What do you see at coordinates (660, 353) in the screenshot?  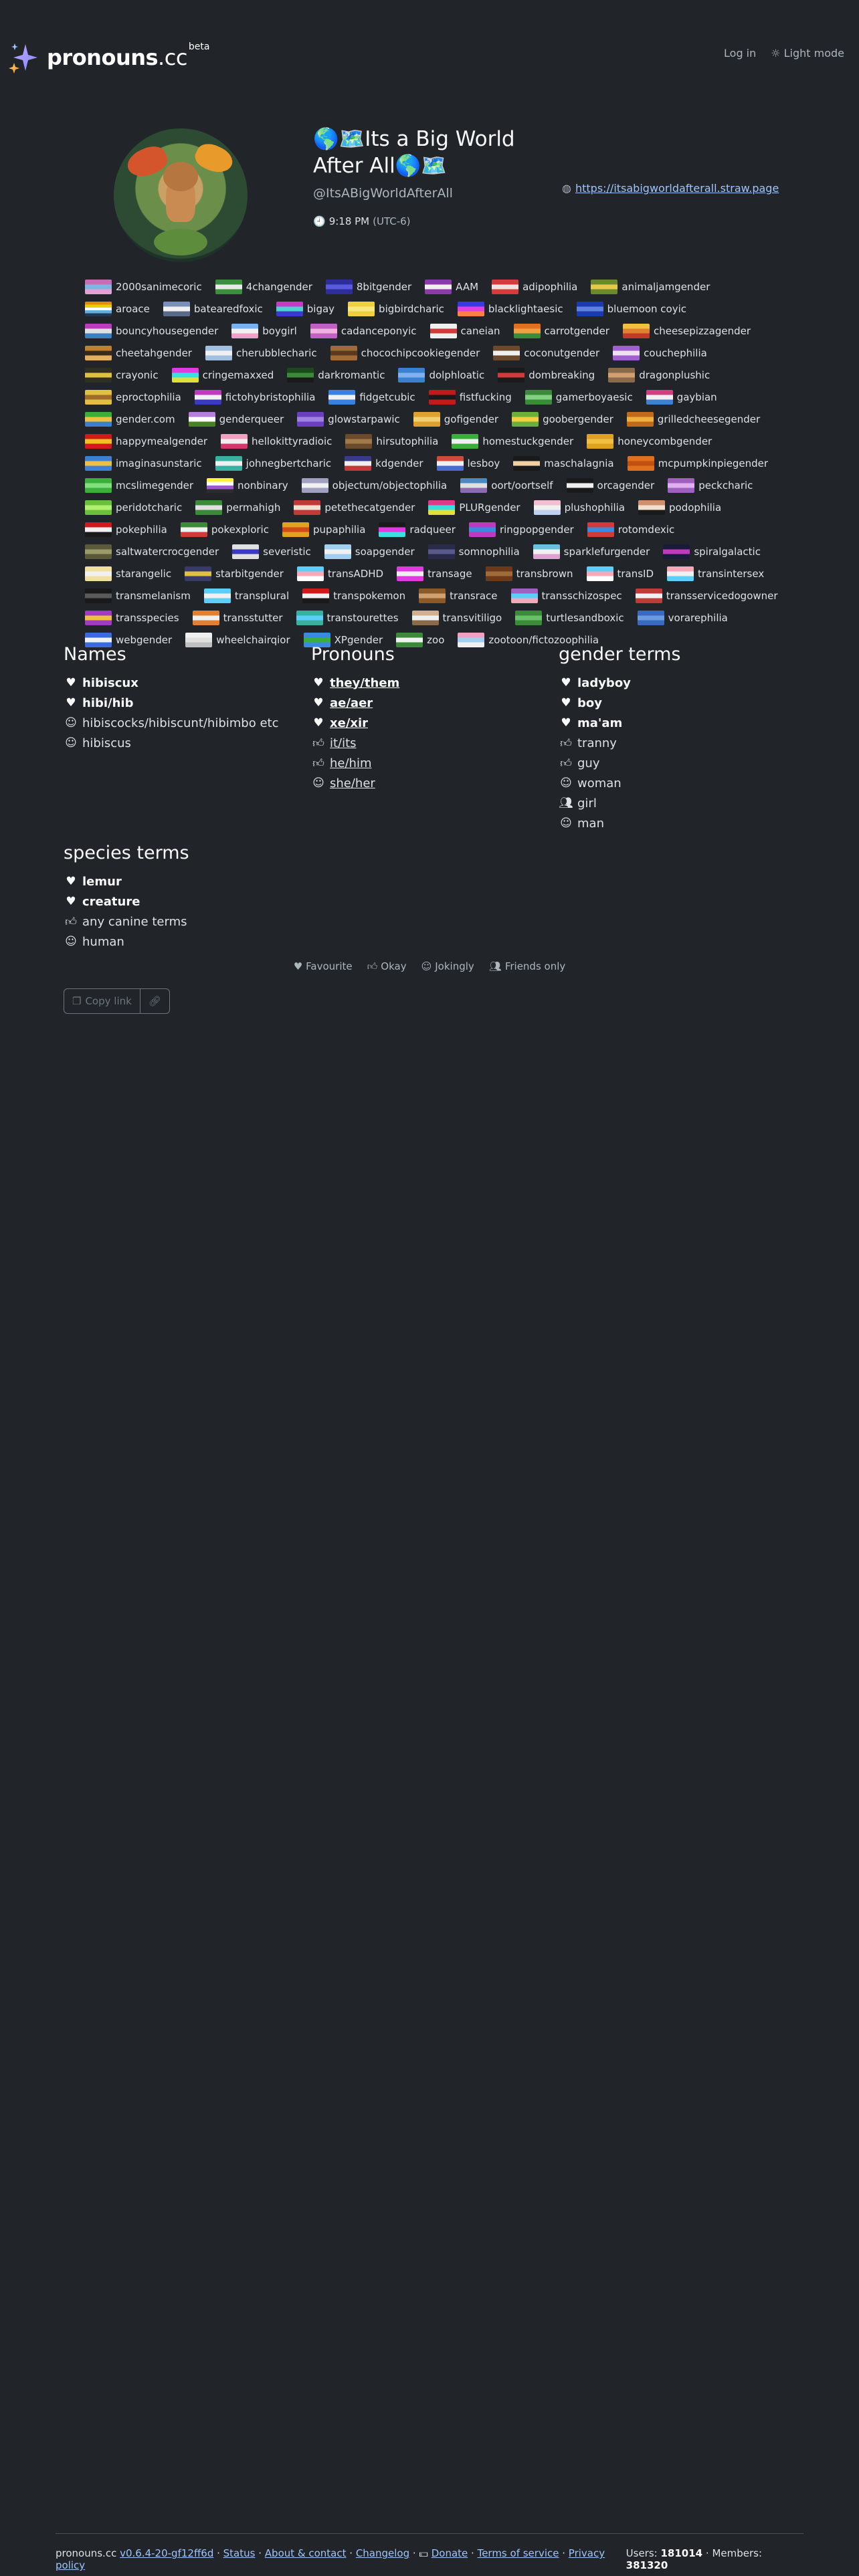 I see `flag-item: couchephilia` at bounding box center [660, 353].